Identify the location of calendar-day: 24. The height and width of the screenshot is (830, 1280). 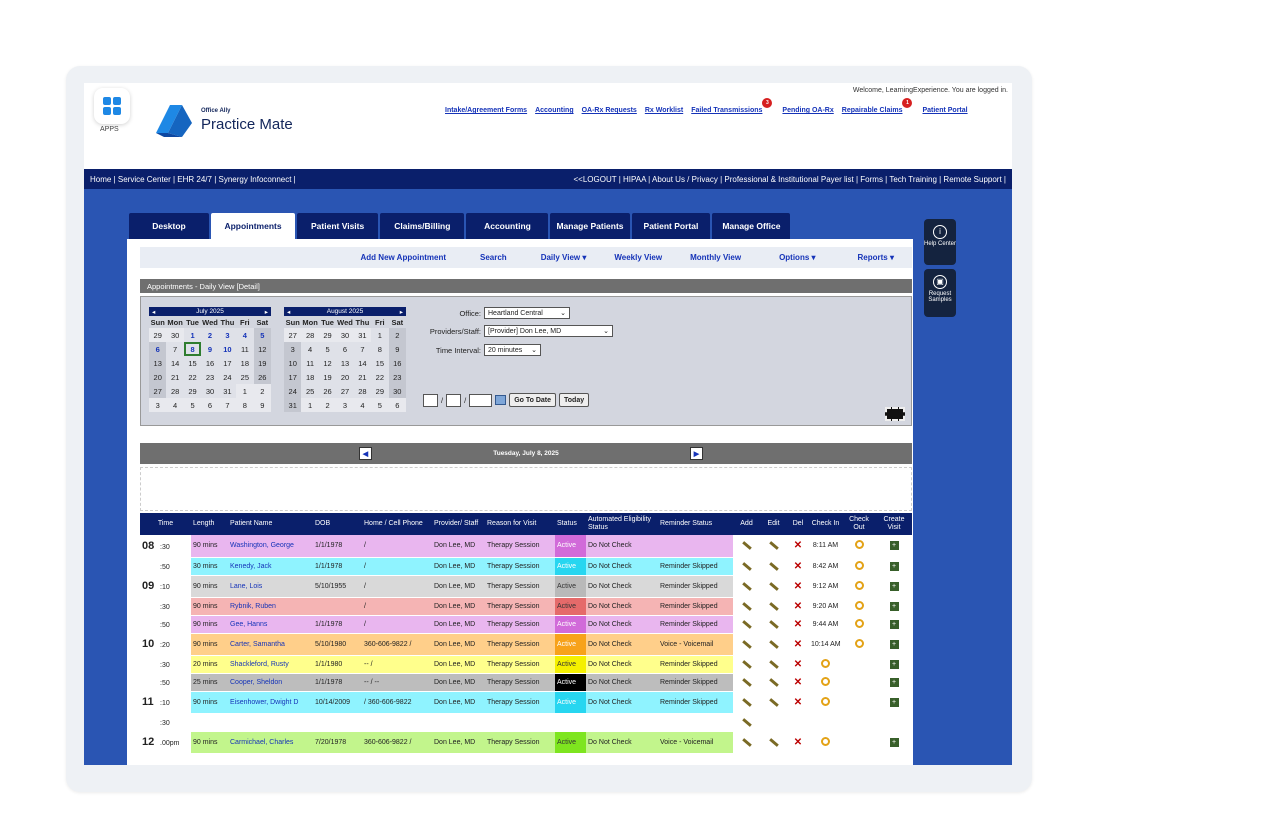
(227, 377).